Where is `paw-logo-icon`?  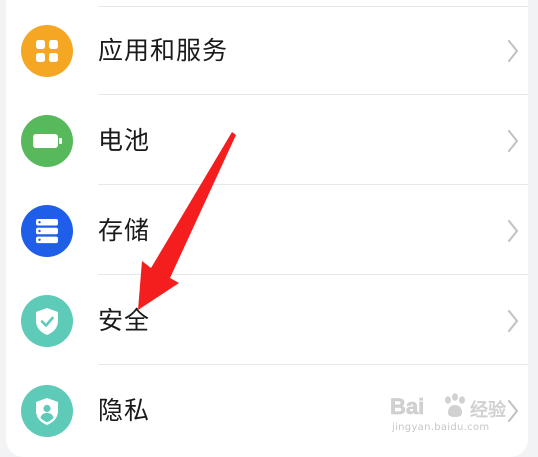
paw-logo-icon is located at coordinates (455, 405).